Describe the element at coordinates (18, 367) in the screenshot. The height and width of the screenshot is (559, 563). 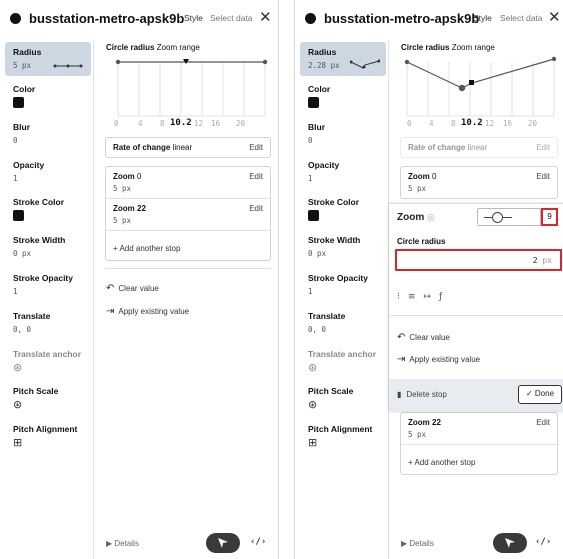
I see `anchor-icon: ⊛` at that location.